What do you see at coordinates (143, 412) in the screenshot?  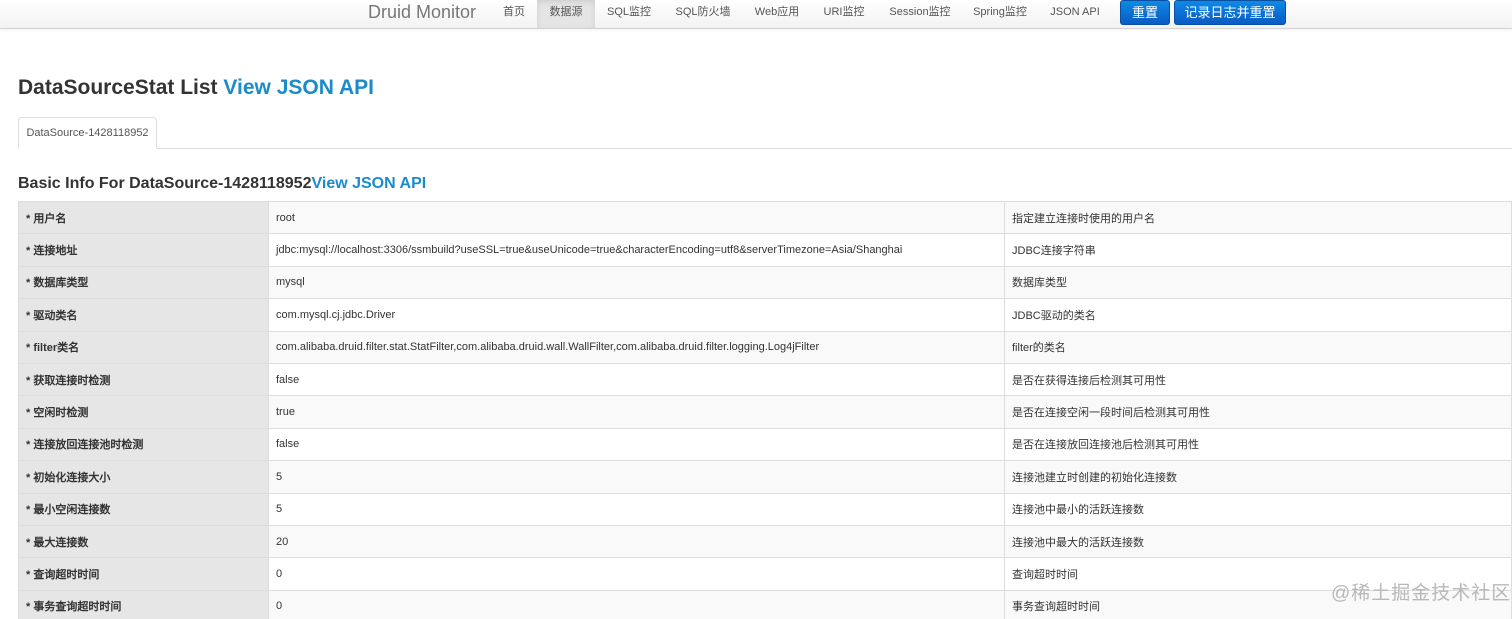 I see `row-key: * 空闲时检测` at bounding box center [143, 412].